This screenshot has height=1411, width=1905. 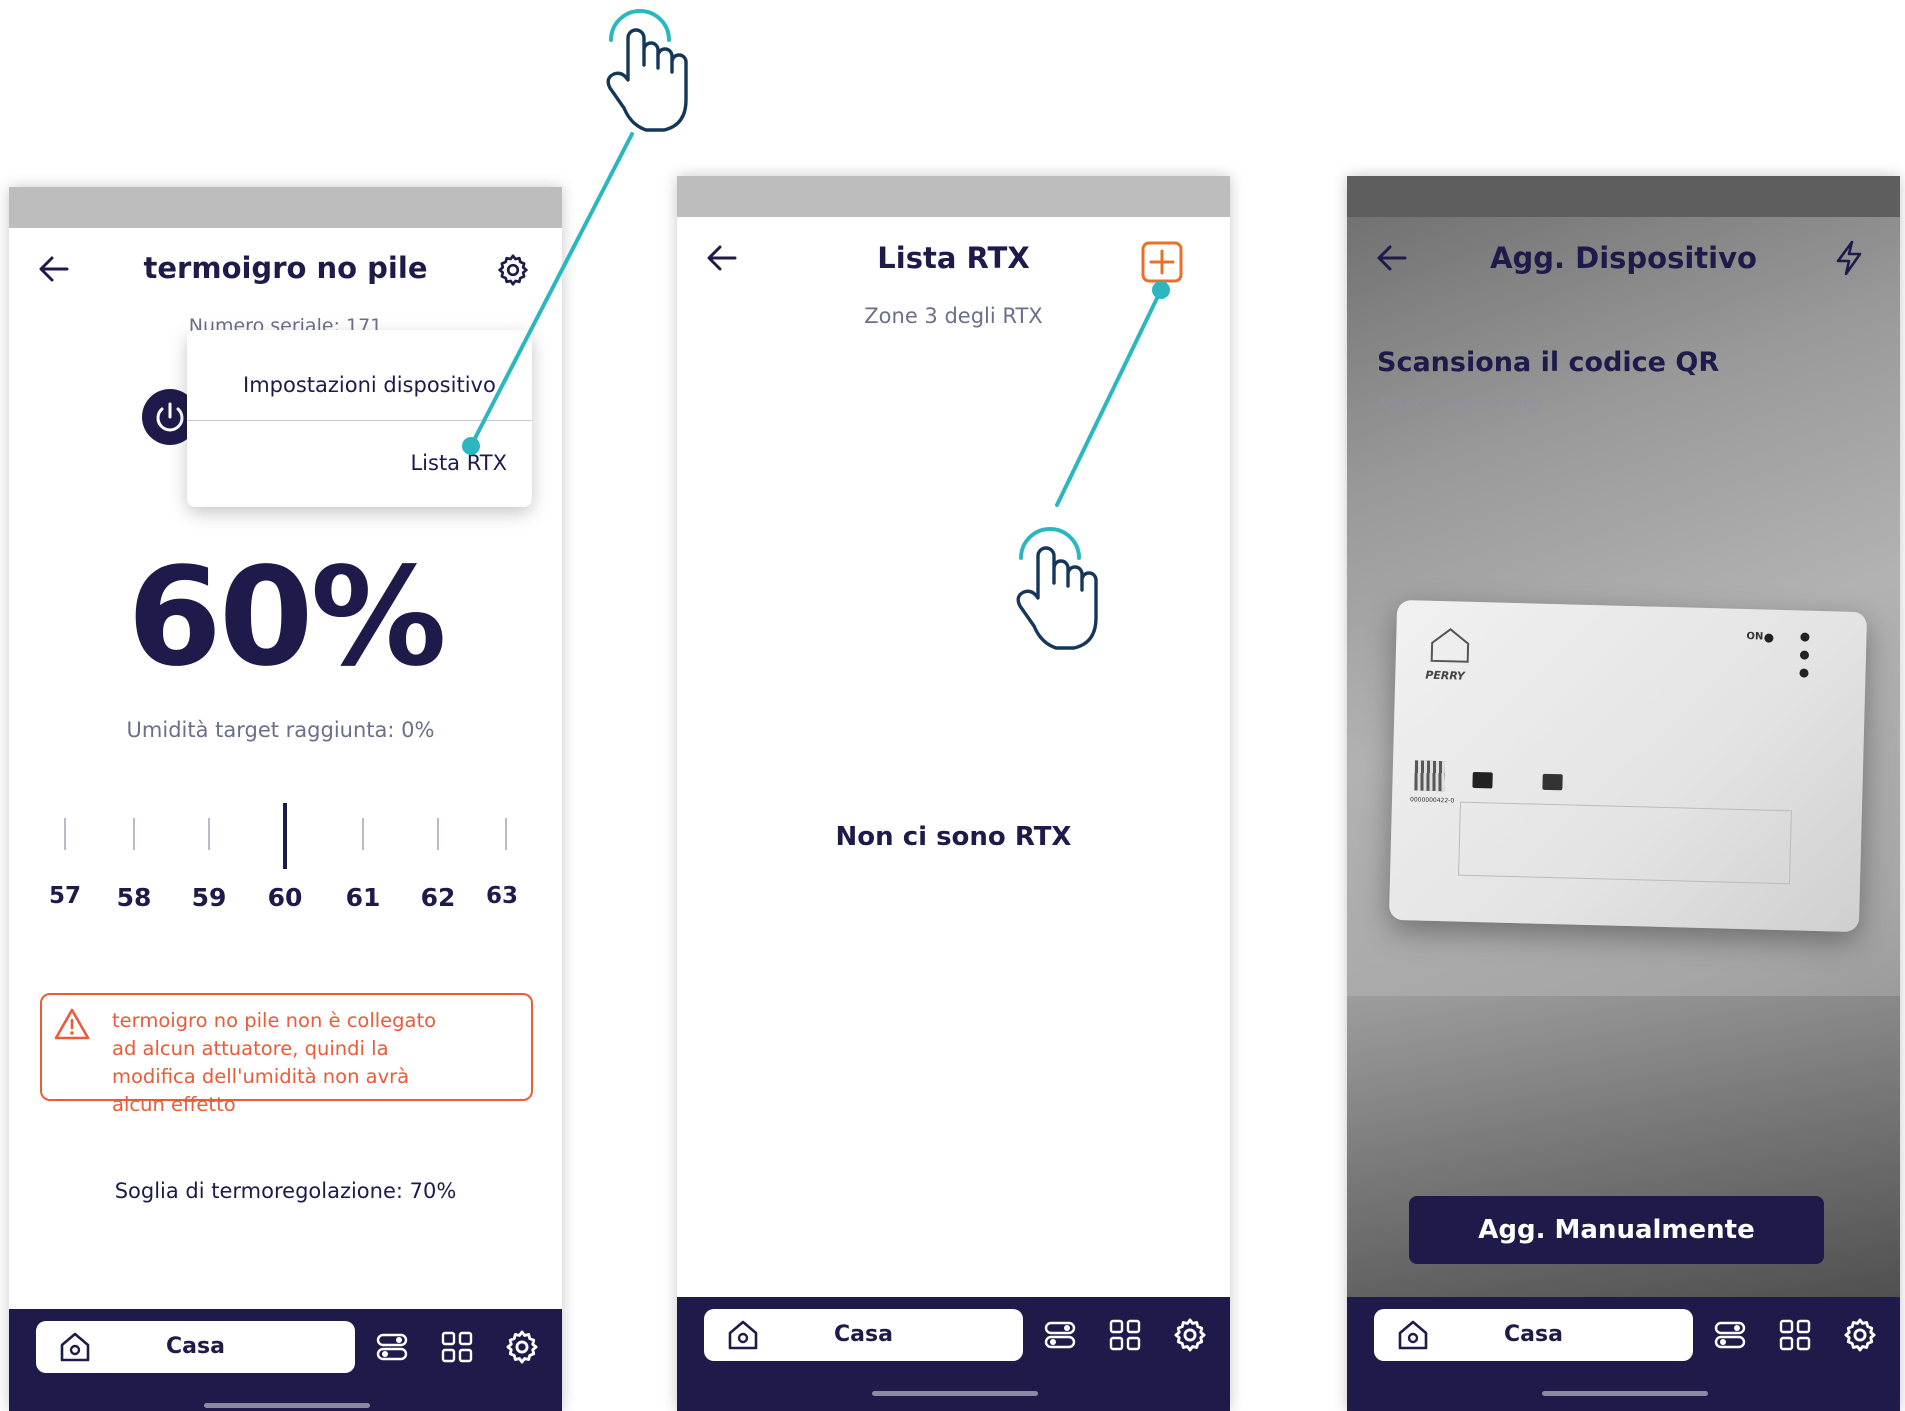 I want to click on humidity-value: 60%, so click(x=287, y=618).